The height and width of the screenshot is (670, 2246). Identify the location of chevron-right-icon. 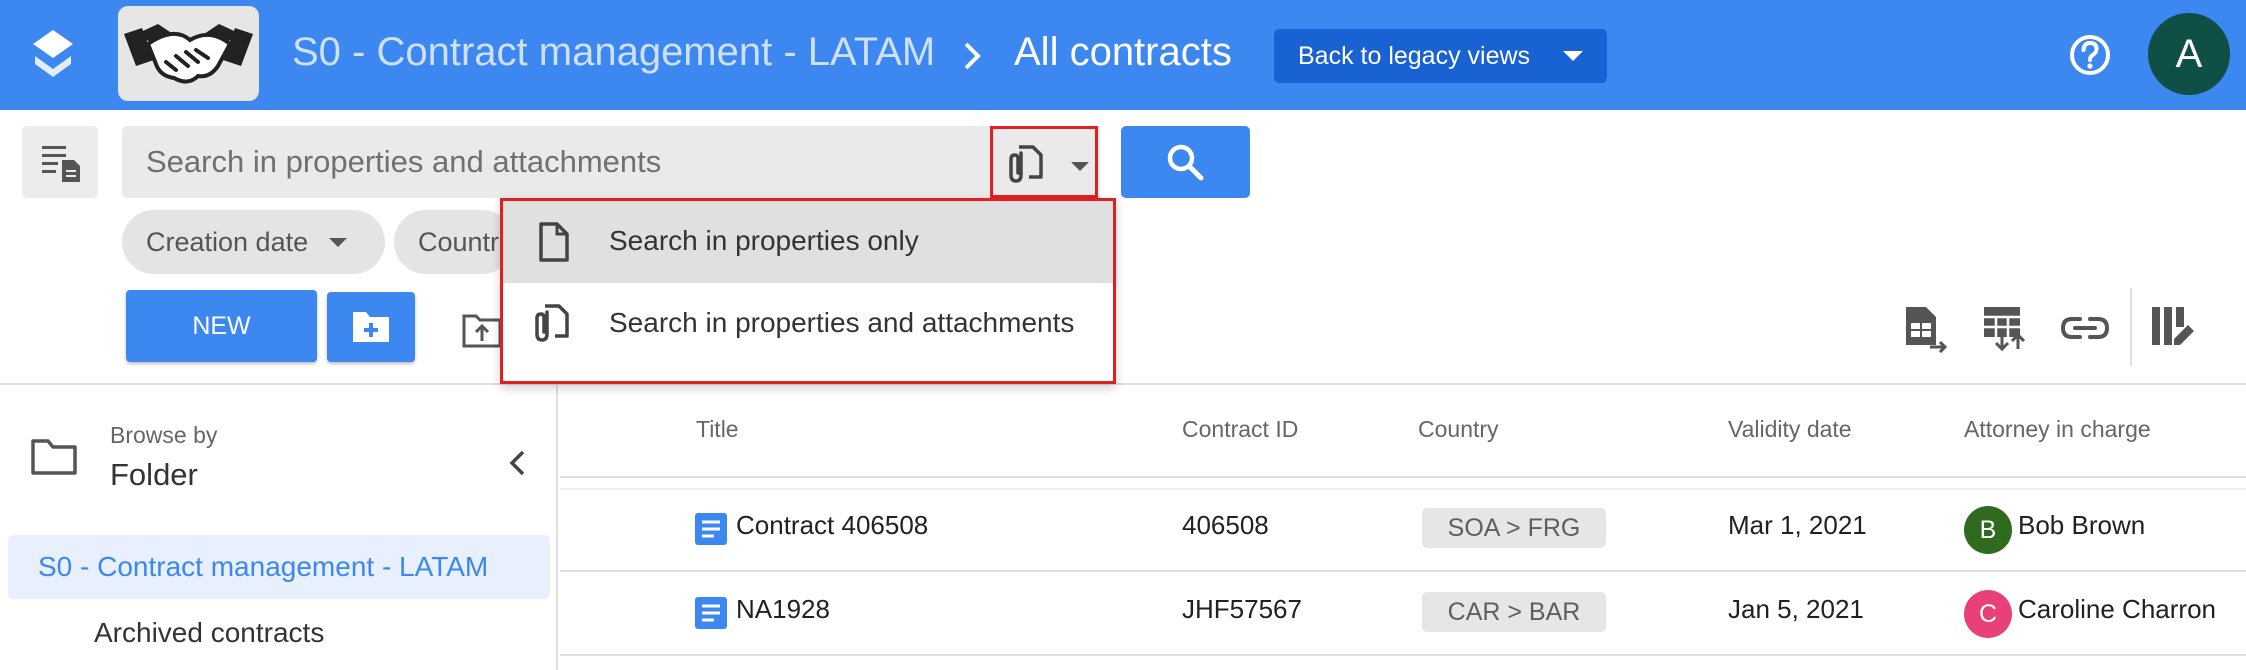
(974, 56).